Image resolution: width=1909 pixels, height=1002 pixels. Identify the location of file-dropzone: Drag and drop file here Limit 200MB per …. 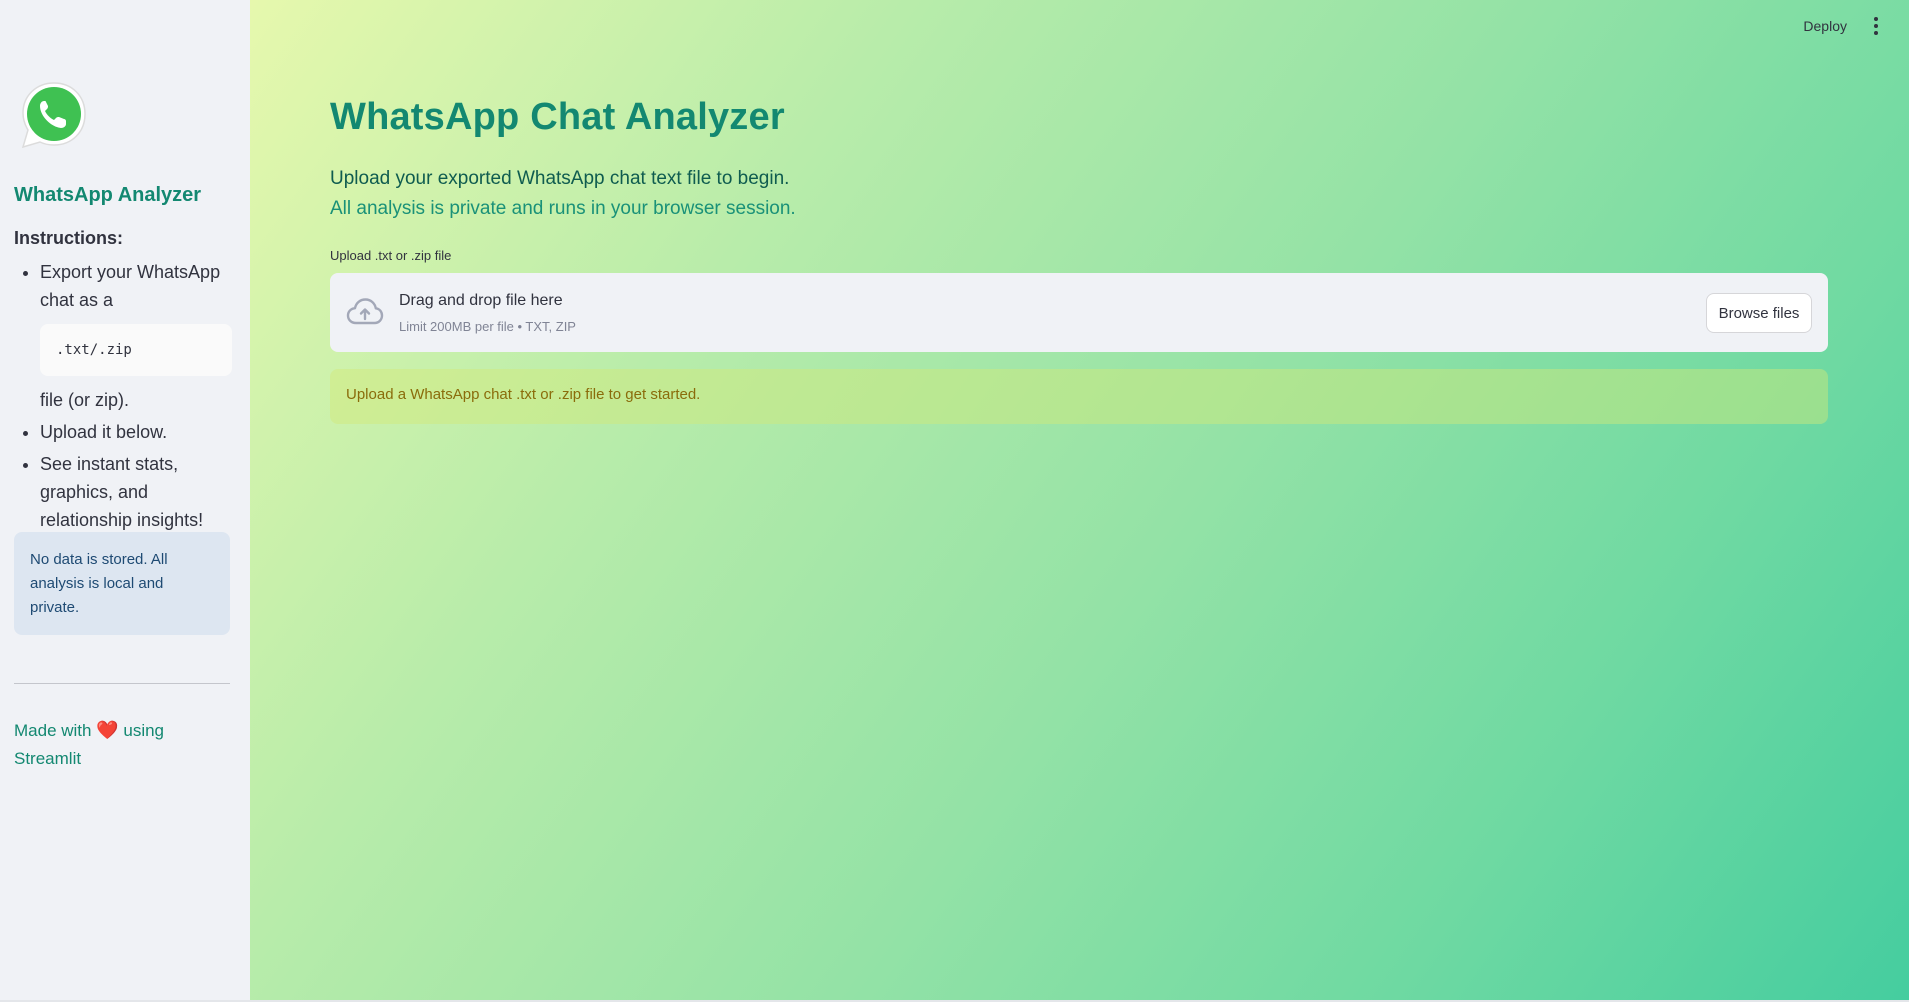
(1079, 312).